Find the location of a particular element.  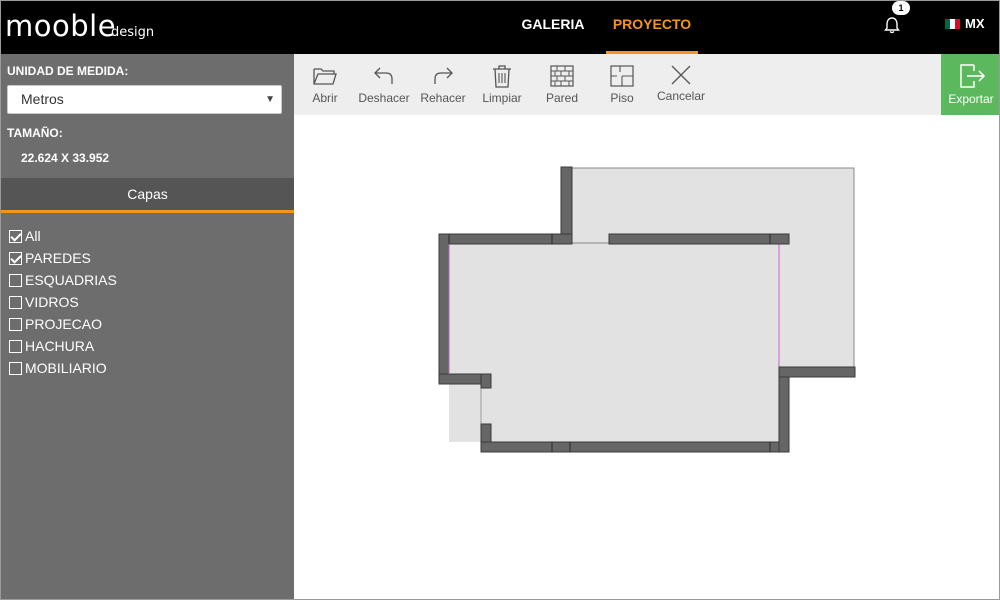

layer-item-vidros: VIDROS is located at coordinates (63, 302).